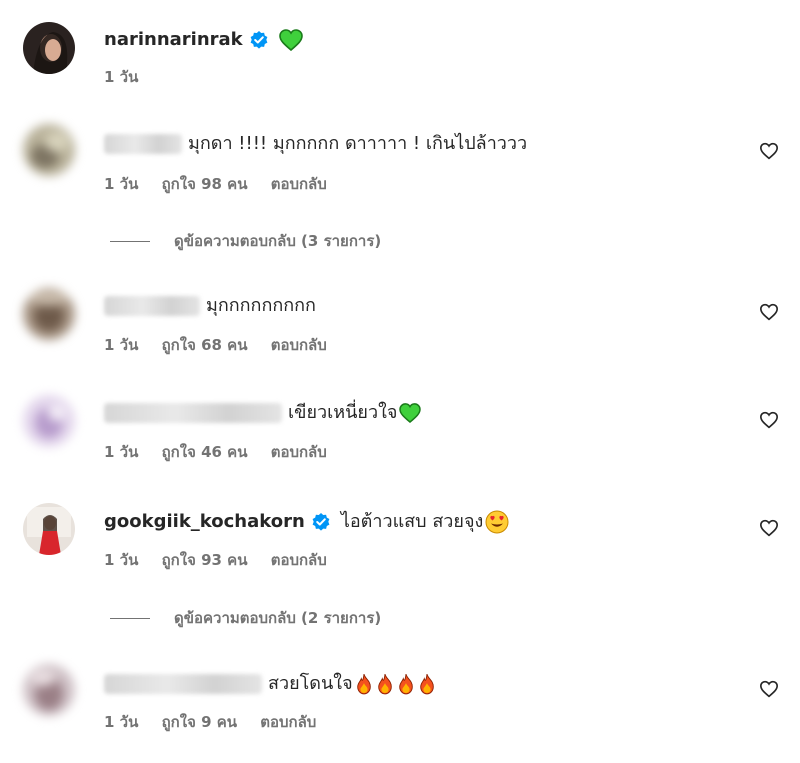 The image size is (800, 763). I want to click on caption-line: narinnarinrak, so click(203, 40).